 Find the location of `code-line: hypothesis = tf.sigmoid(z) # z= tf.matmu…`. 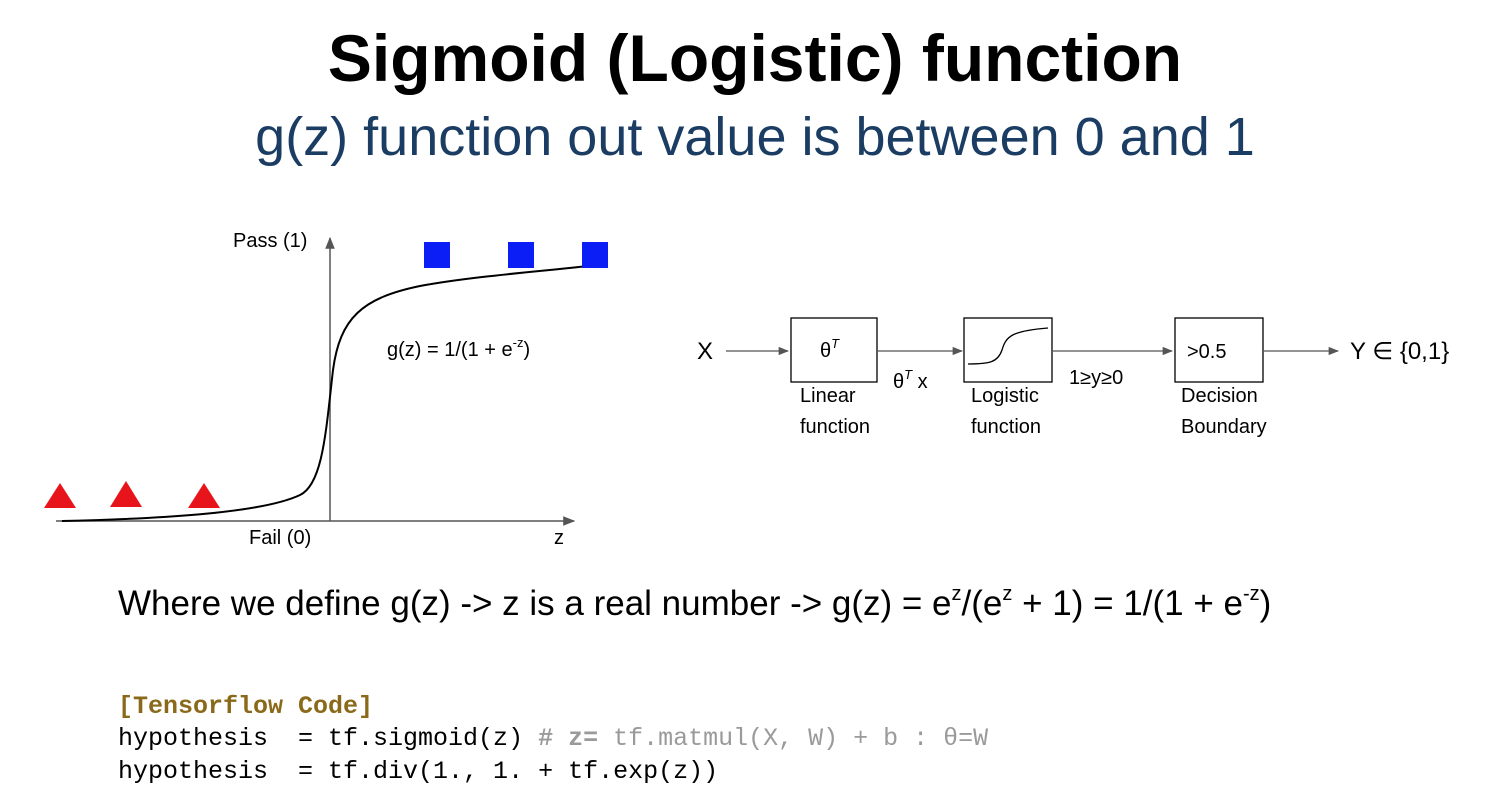

code-line: hypothesis = tf.sigmoid(z) # z= tf.matmu… is located at coordinates (553, 738).